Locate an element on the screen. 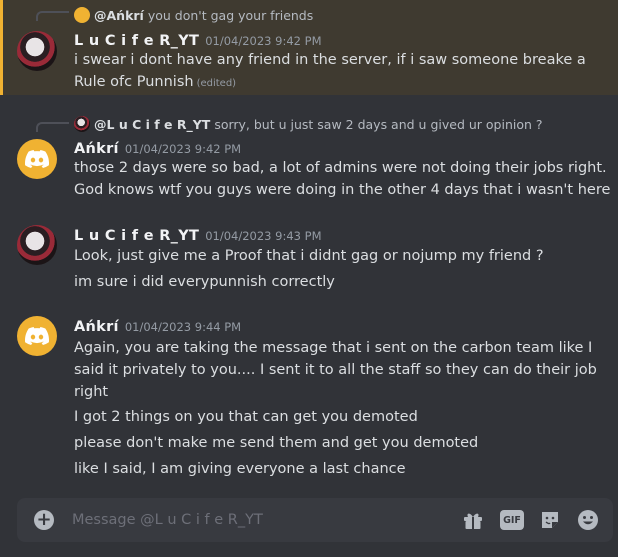 The width and height of the screenshot is (618, 557). add-attachment-icon: + is located at coordinates (44, 520).